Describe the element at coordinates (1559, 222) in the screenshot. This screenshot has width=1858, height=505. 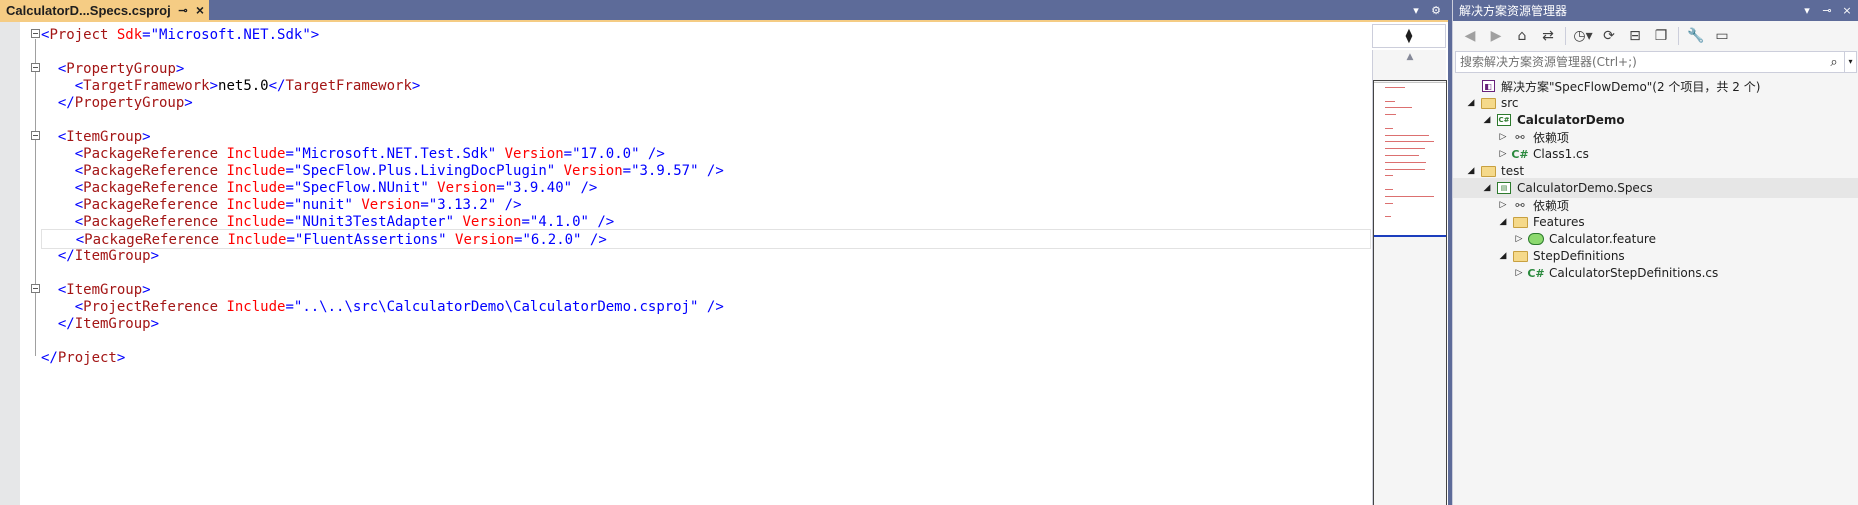
I see `tree-item-label: Features` at that location.